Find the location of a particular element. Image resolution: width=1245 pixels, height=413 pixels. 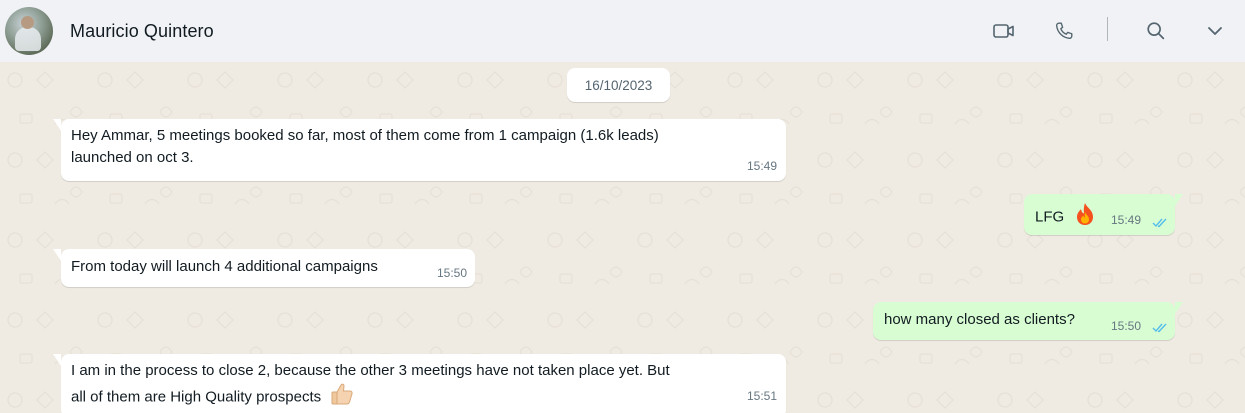

search-icon is located at coordinates (1156, 31).